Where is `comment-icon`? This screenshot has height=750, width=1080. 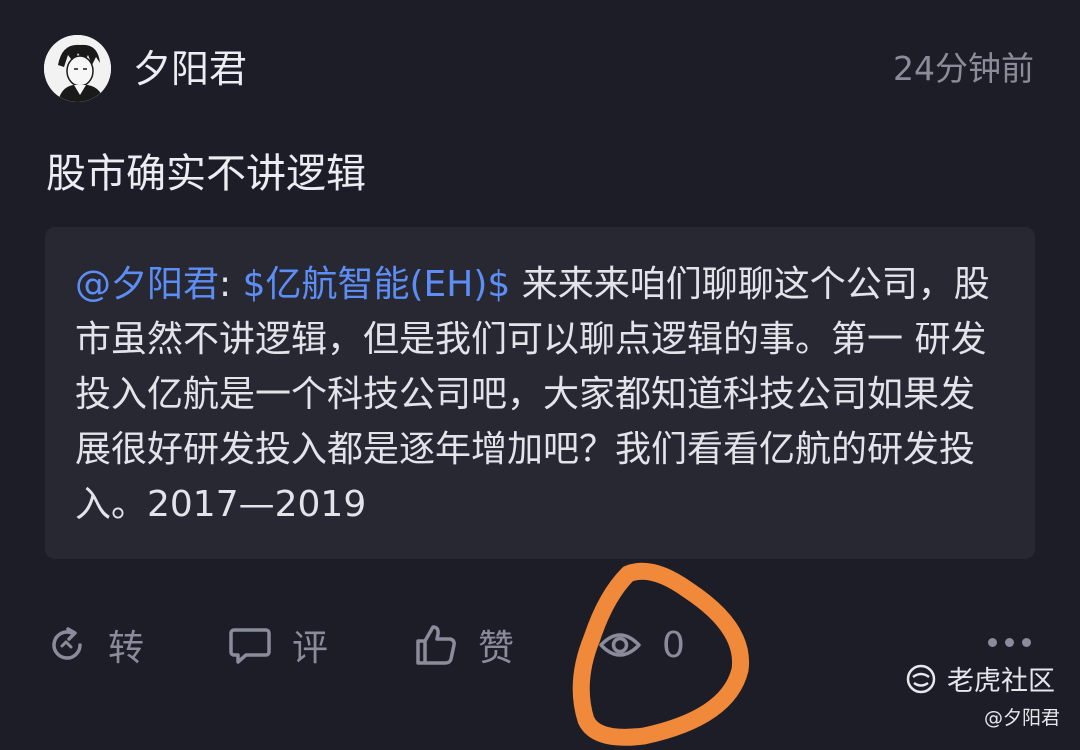 comment-icon is located at coordinates (250, 646).